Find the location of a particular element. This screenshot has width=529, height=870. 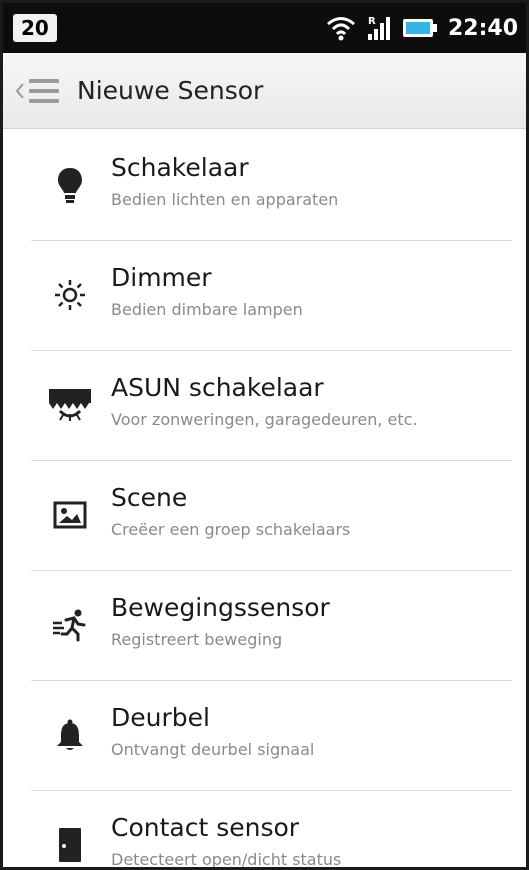

wifi-icon is located at coordinates (341, 28).